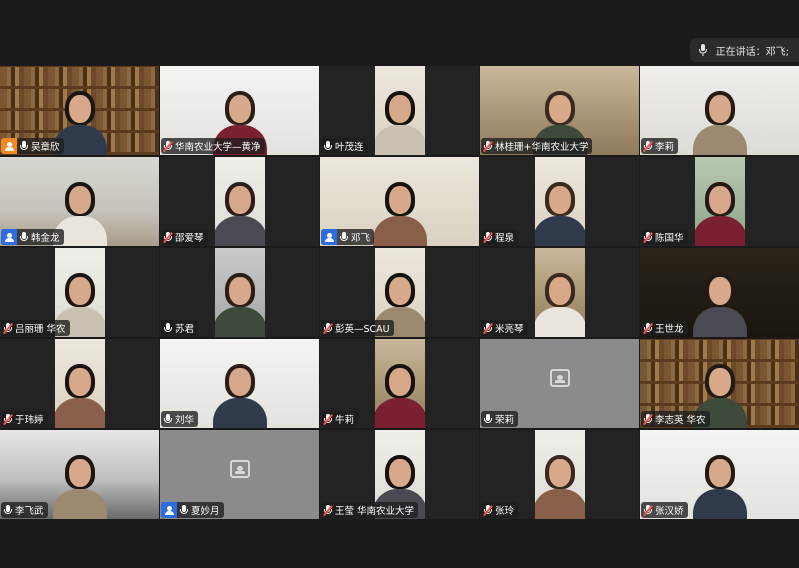 This screenshot has width=799, height=568. I want to click on participant-tile: 李志英 华农, so click(719, 383).